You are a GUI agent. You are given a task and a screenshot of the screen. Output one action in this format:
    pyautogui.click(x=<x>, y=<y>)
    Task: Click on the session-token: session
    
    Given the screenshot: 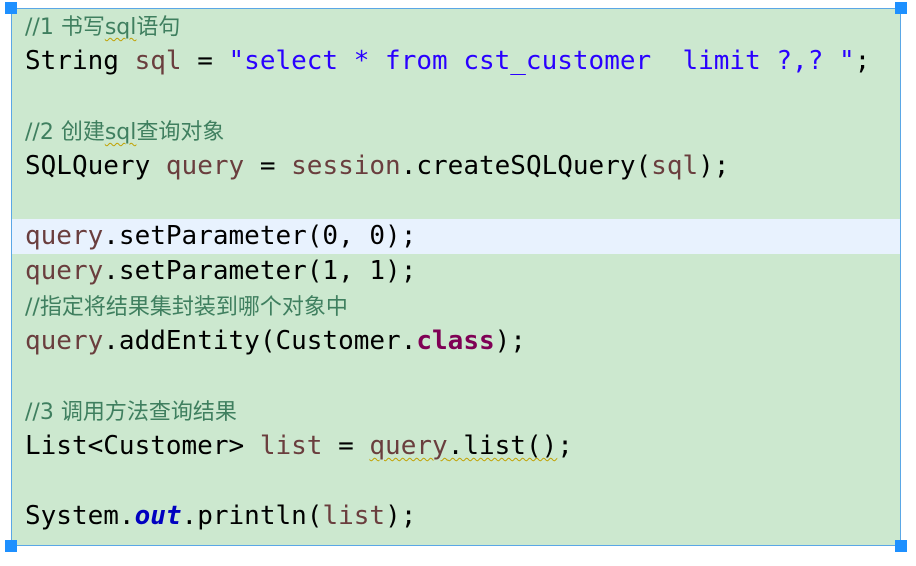 What is the action you would take?
    pyautogui.click(x=346, y=166)
    